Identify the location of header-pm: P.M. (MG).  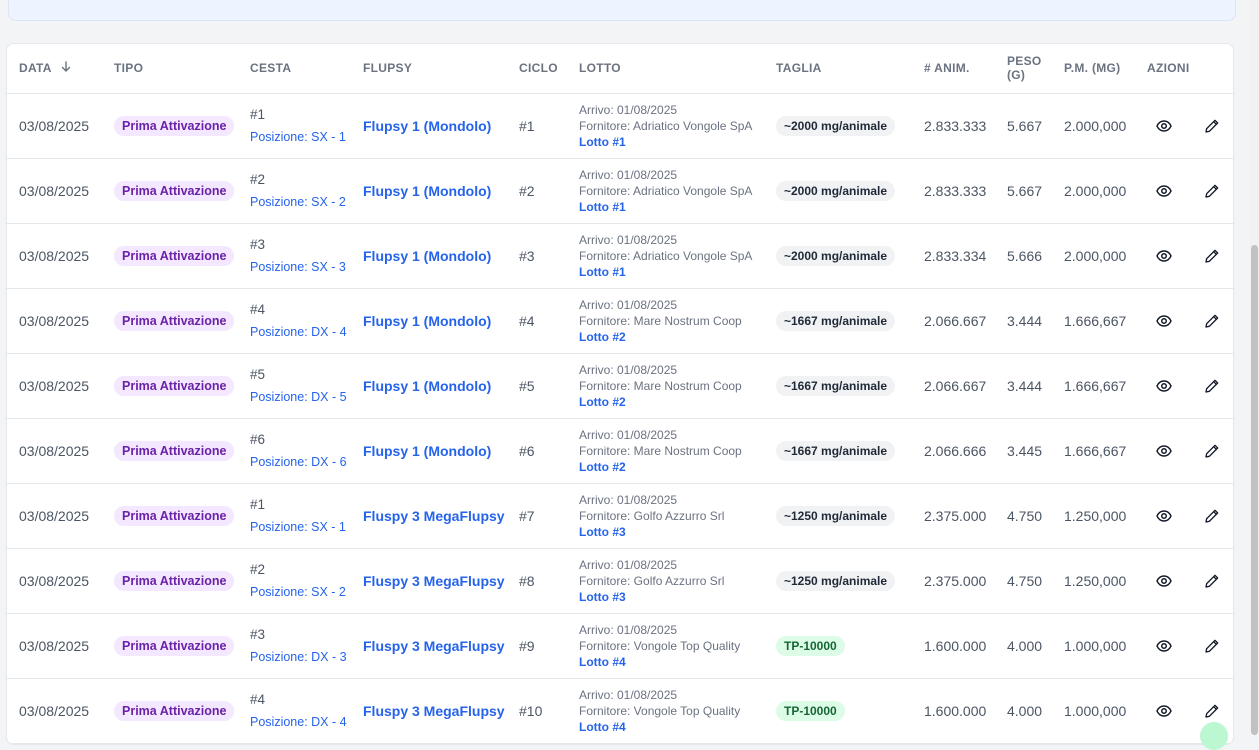
(1093, 69).